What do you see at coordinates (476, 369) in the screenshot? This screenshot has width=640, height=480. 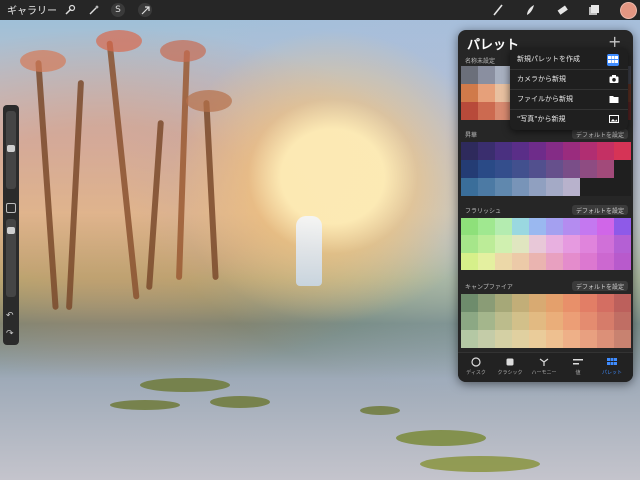 I see `tab-disc: ディスク` at bounding box center [476, 369].